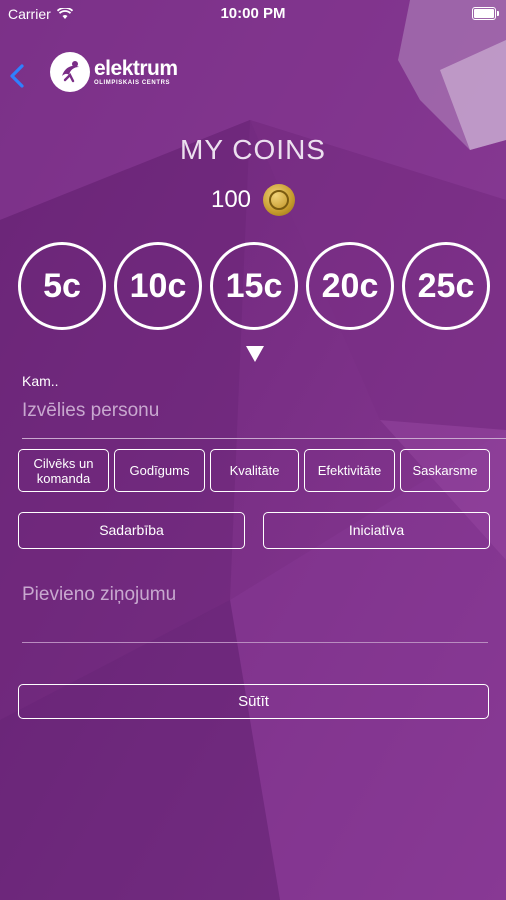  I want to click on recipient-label: Kam.., so click(40, 381).